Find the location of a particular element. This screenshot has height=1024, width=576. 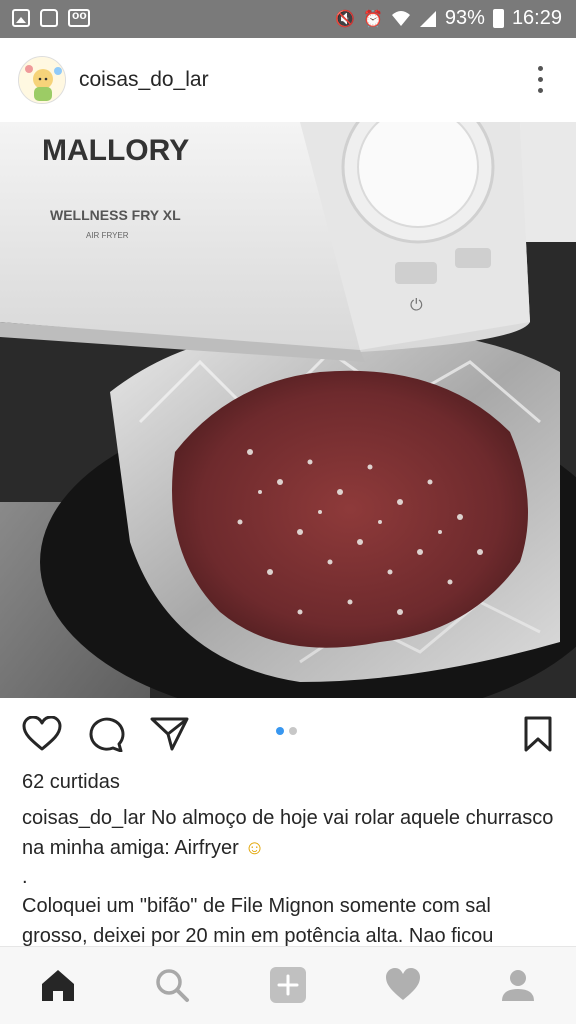

share-icon is located at coordinates (170, 734).